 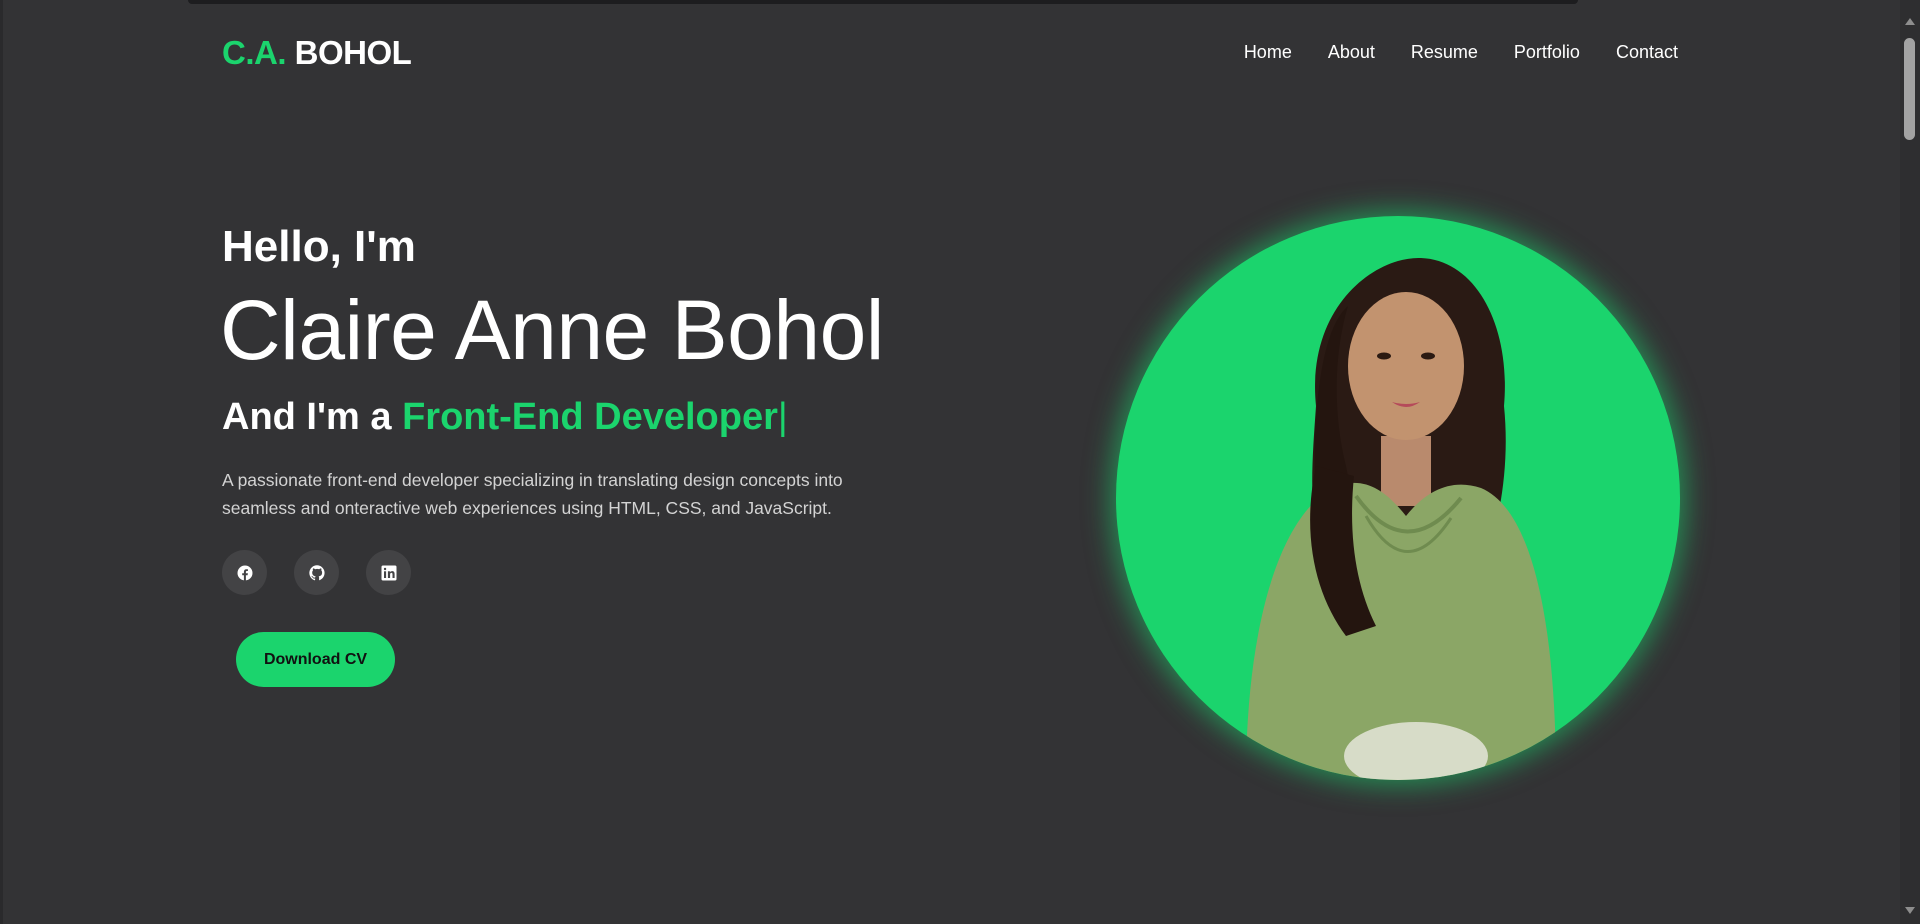 I want to click on main-nav: Home About Resume Portfolio Contact, so click(x=1461, y=52).